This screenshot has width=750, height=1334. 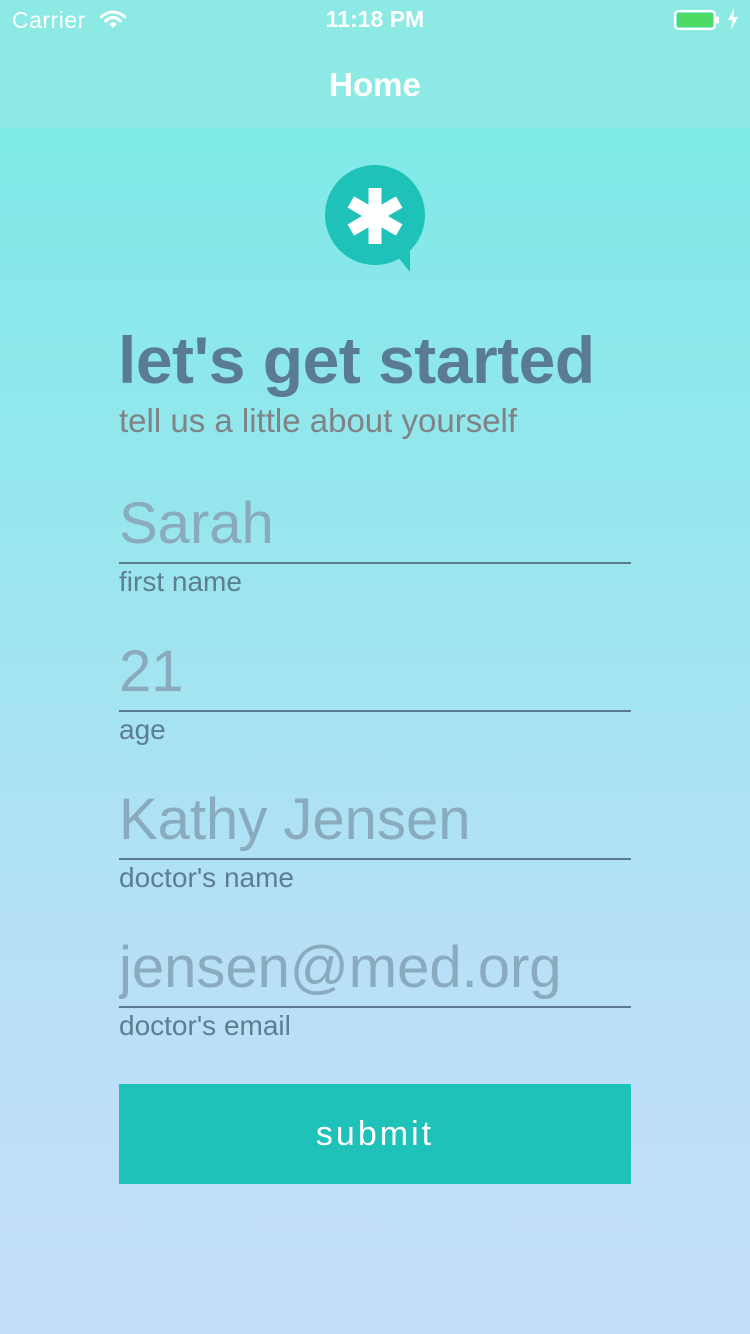 I want to click on doctor-email-field: doctor's email, so click(x=375, y=985).